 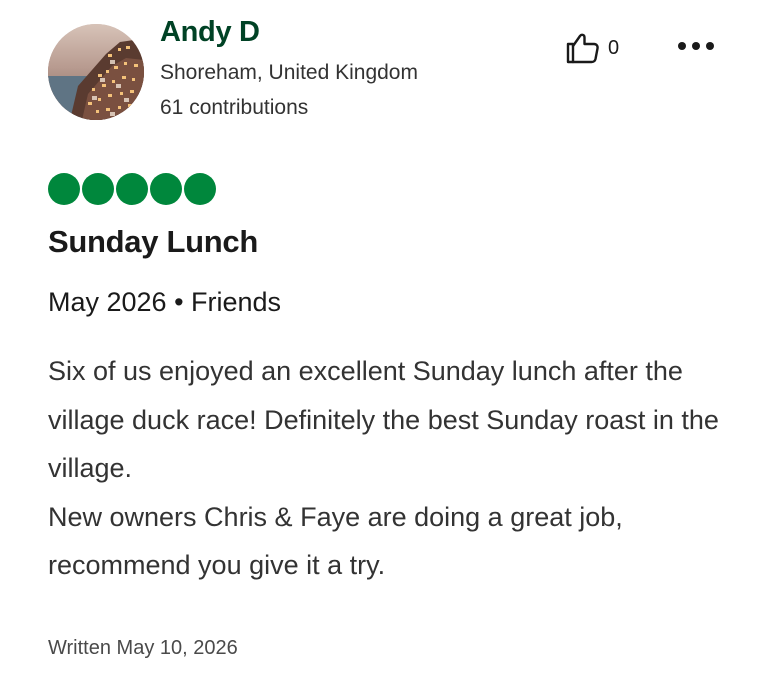 I want to click on helpful-count: 0, so click(x=614, y=47).